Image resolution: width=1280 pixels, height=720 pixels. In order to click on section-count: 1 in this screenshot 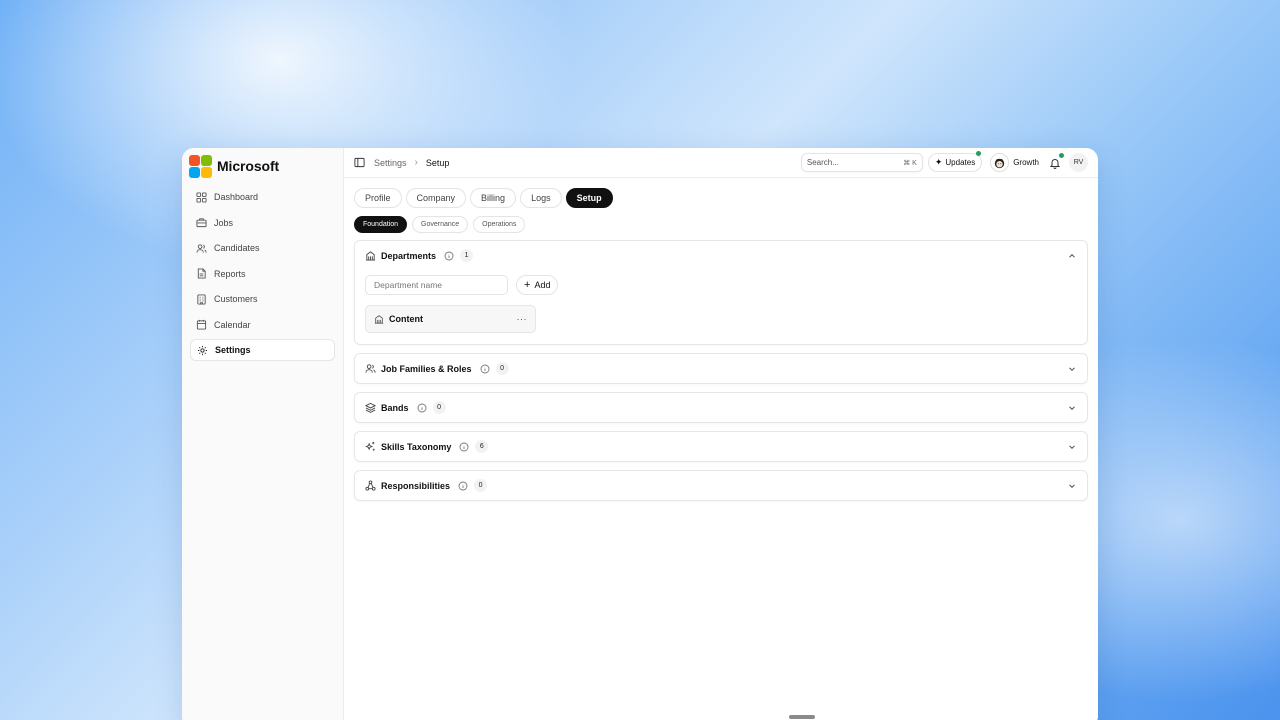, I will do `click(467, 255)`.